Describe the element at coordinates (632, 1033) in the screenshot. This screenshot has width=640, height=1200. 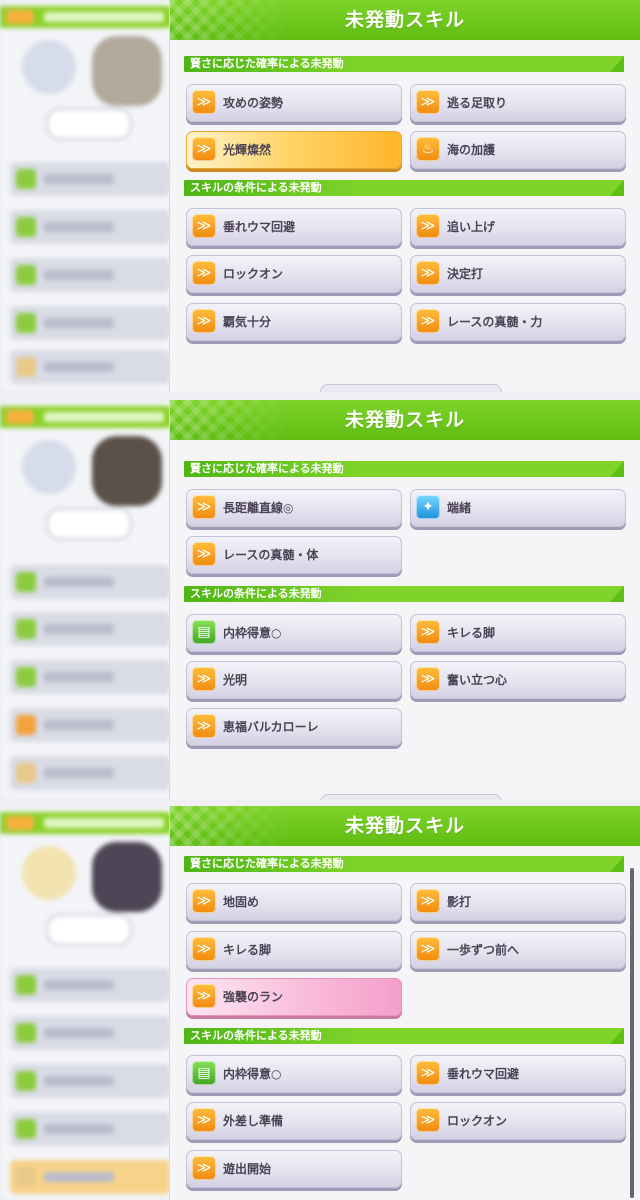
I see `scrollbar` at that location.